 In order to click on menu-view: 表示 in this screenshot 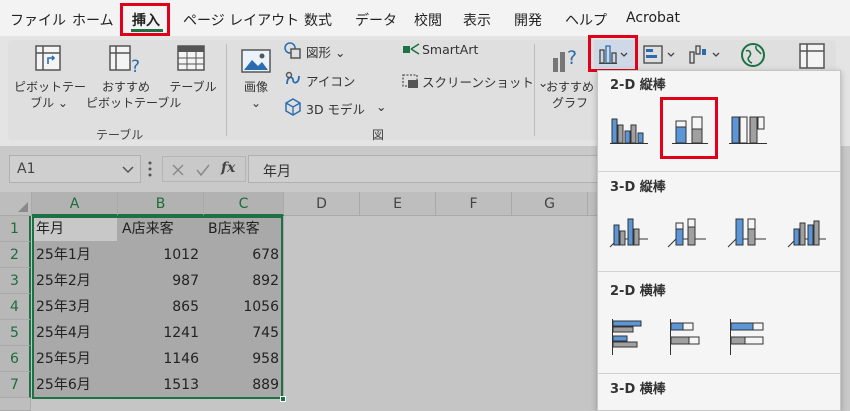, I will do `click(477, 20)`.